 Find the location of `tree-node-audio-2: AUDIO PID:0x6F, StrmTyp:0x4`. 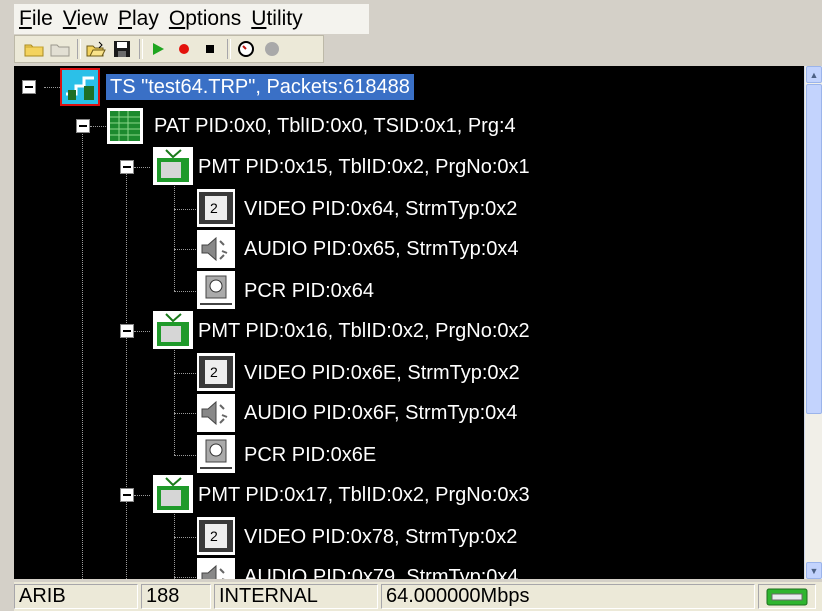

tree-node-audio-2: AUDIO PID:0x6F, StrmTyp:0x4 is located at coordinates (380, 413).